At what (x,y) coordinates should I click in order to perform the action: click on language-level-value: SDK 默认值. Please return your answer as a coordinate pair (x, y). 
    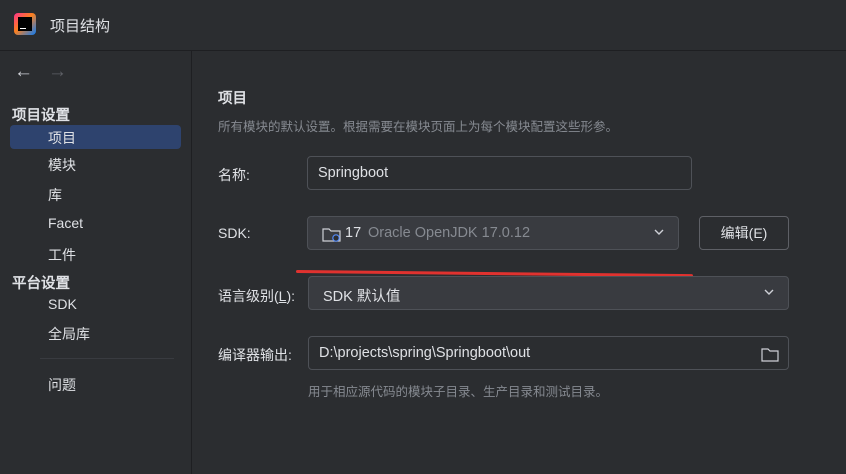
    Looking at the image, I should click on (362, 297).